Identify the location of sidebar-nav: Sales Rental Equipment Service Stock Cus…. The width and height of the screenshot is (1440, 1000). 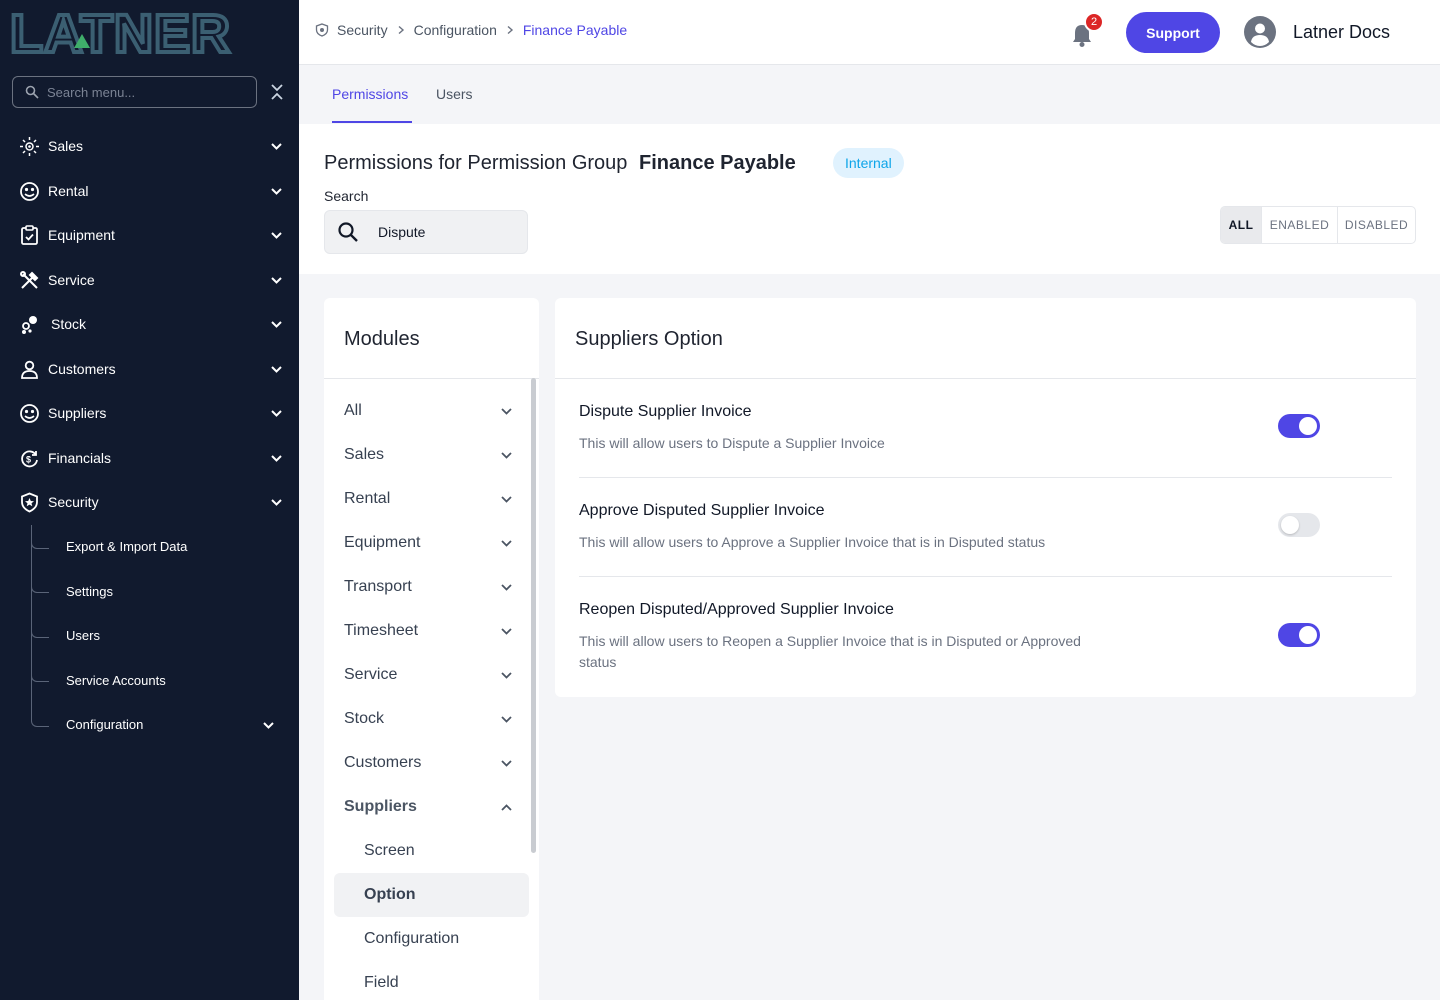
(149, 435).